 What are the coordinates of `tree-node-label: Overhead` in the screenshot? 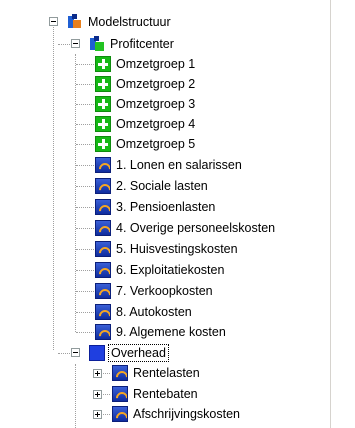 It's located at (138, 353).